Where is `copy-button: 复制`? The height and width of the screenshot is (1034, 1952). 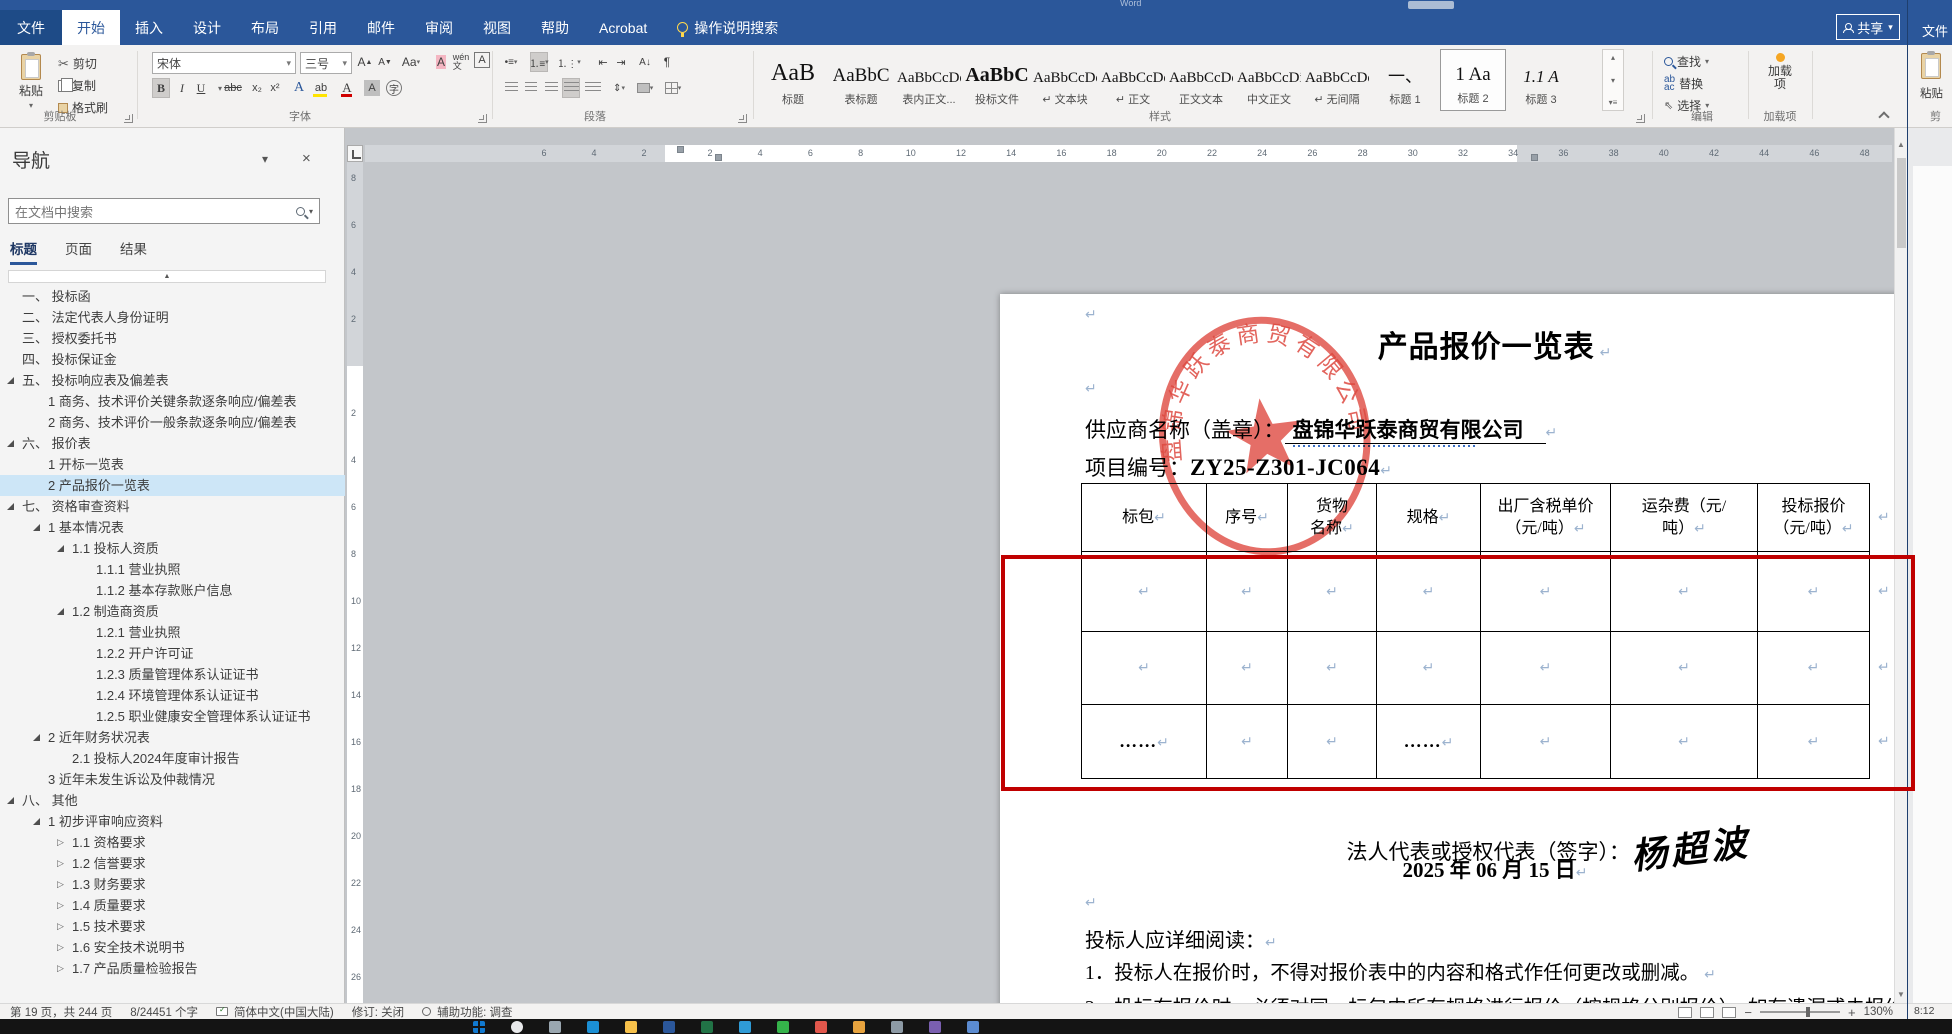
copy-button: 复制 is located at coordinates (77, 85).